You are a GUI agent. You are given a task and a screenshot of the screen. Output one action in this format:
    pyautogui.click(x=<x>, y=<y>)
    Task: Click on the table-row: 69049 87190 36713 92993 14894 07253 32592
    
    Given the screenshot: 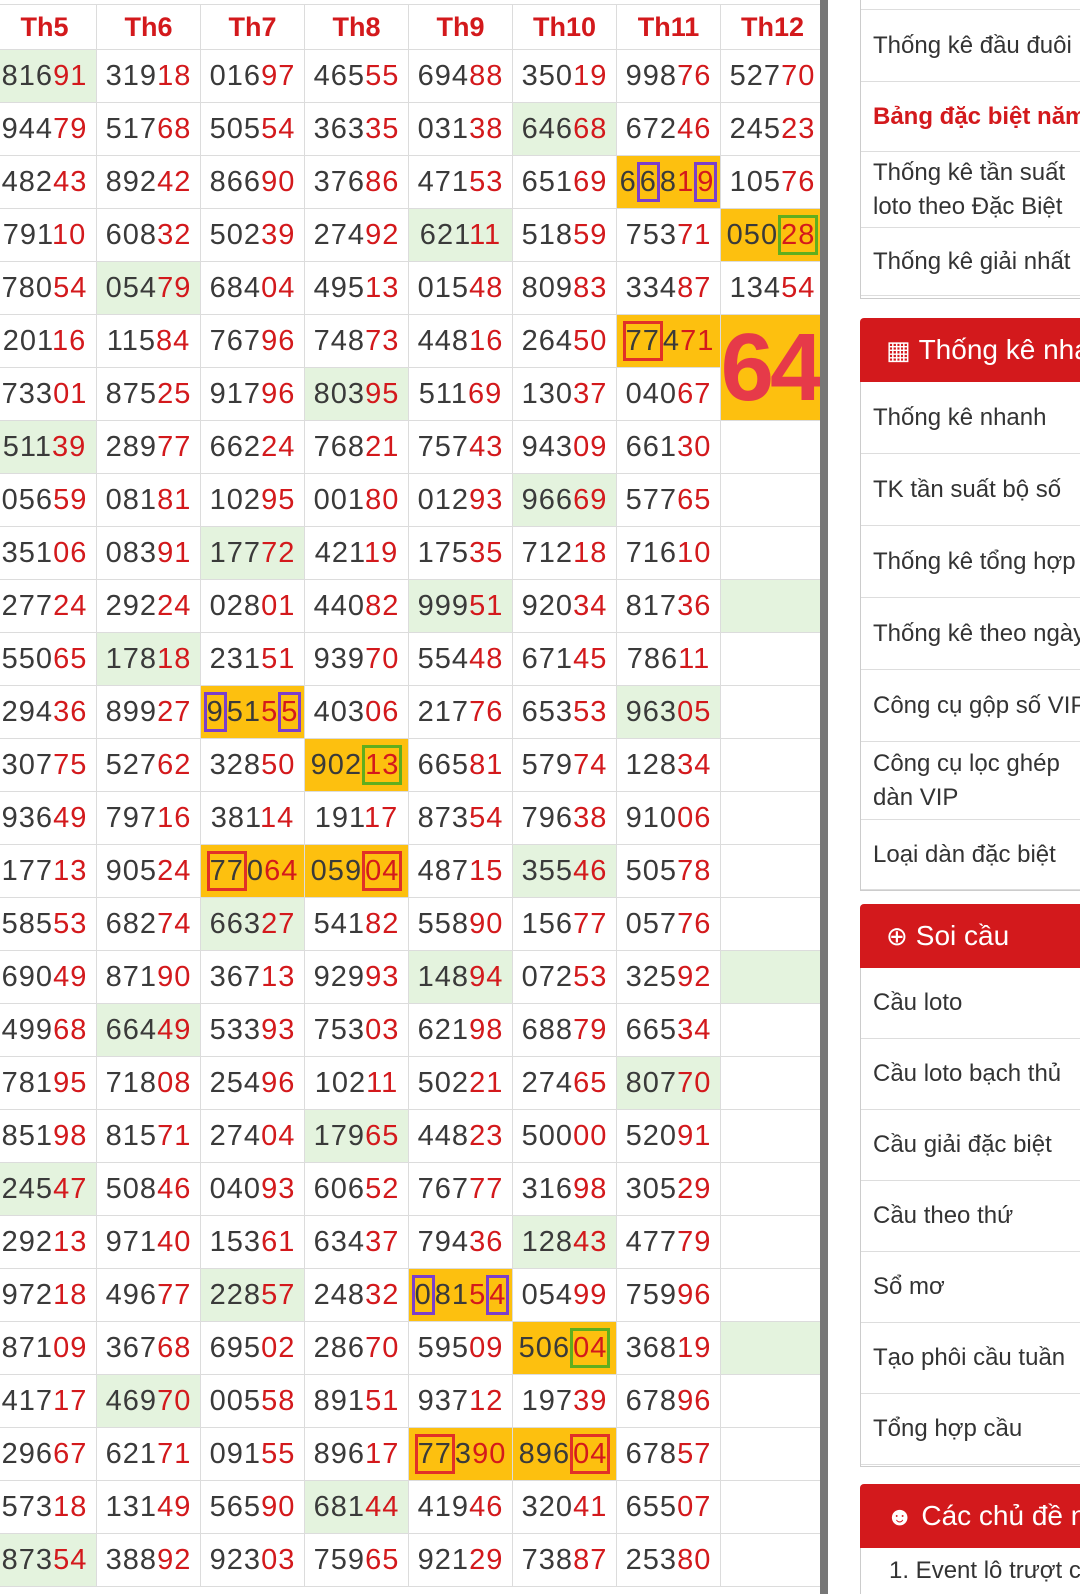 What is the action you would take?
    pyautogui.click(x=410, y=977)
    